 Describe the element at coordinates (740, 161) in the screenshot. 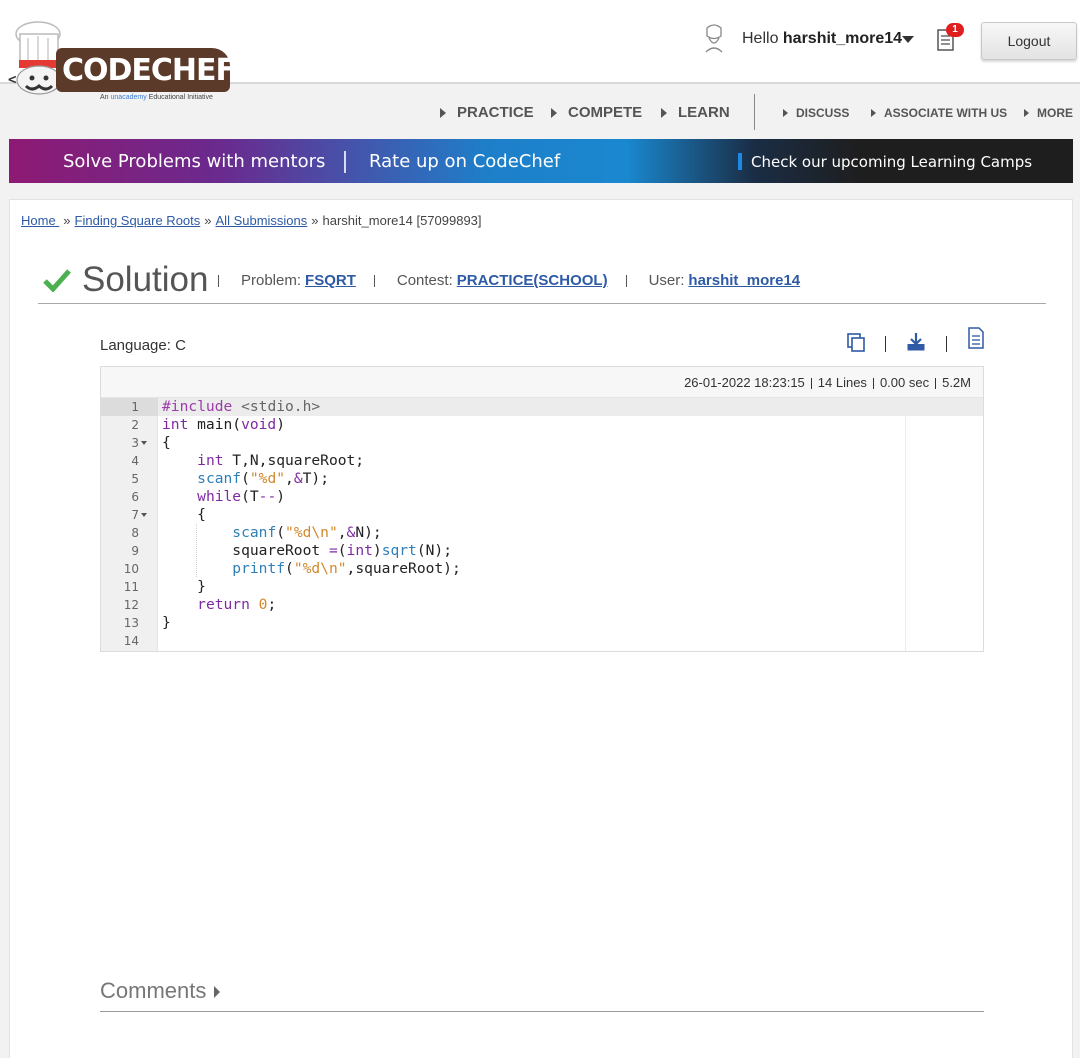

I see `banner-accent-bar` at that location.